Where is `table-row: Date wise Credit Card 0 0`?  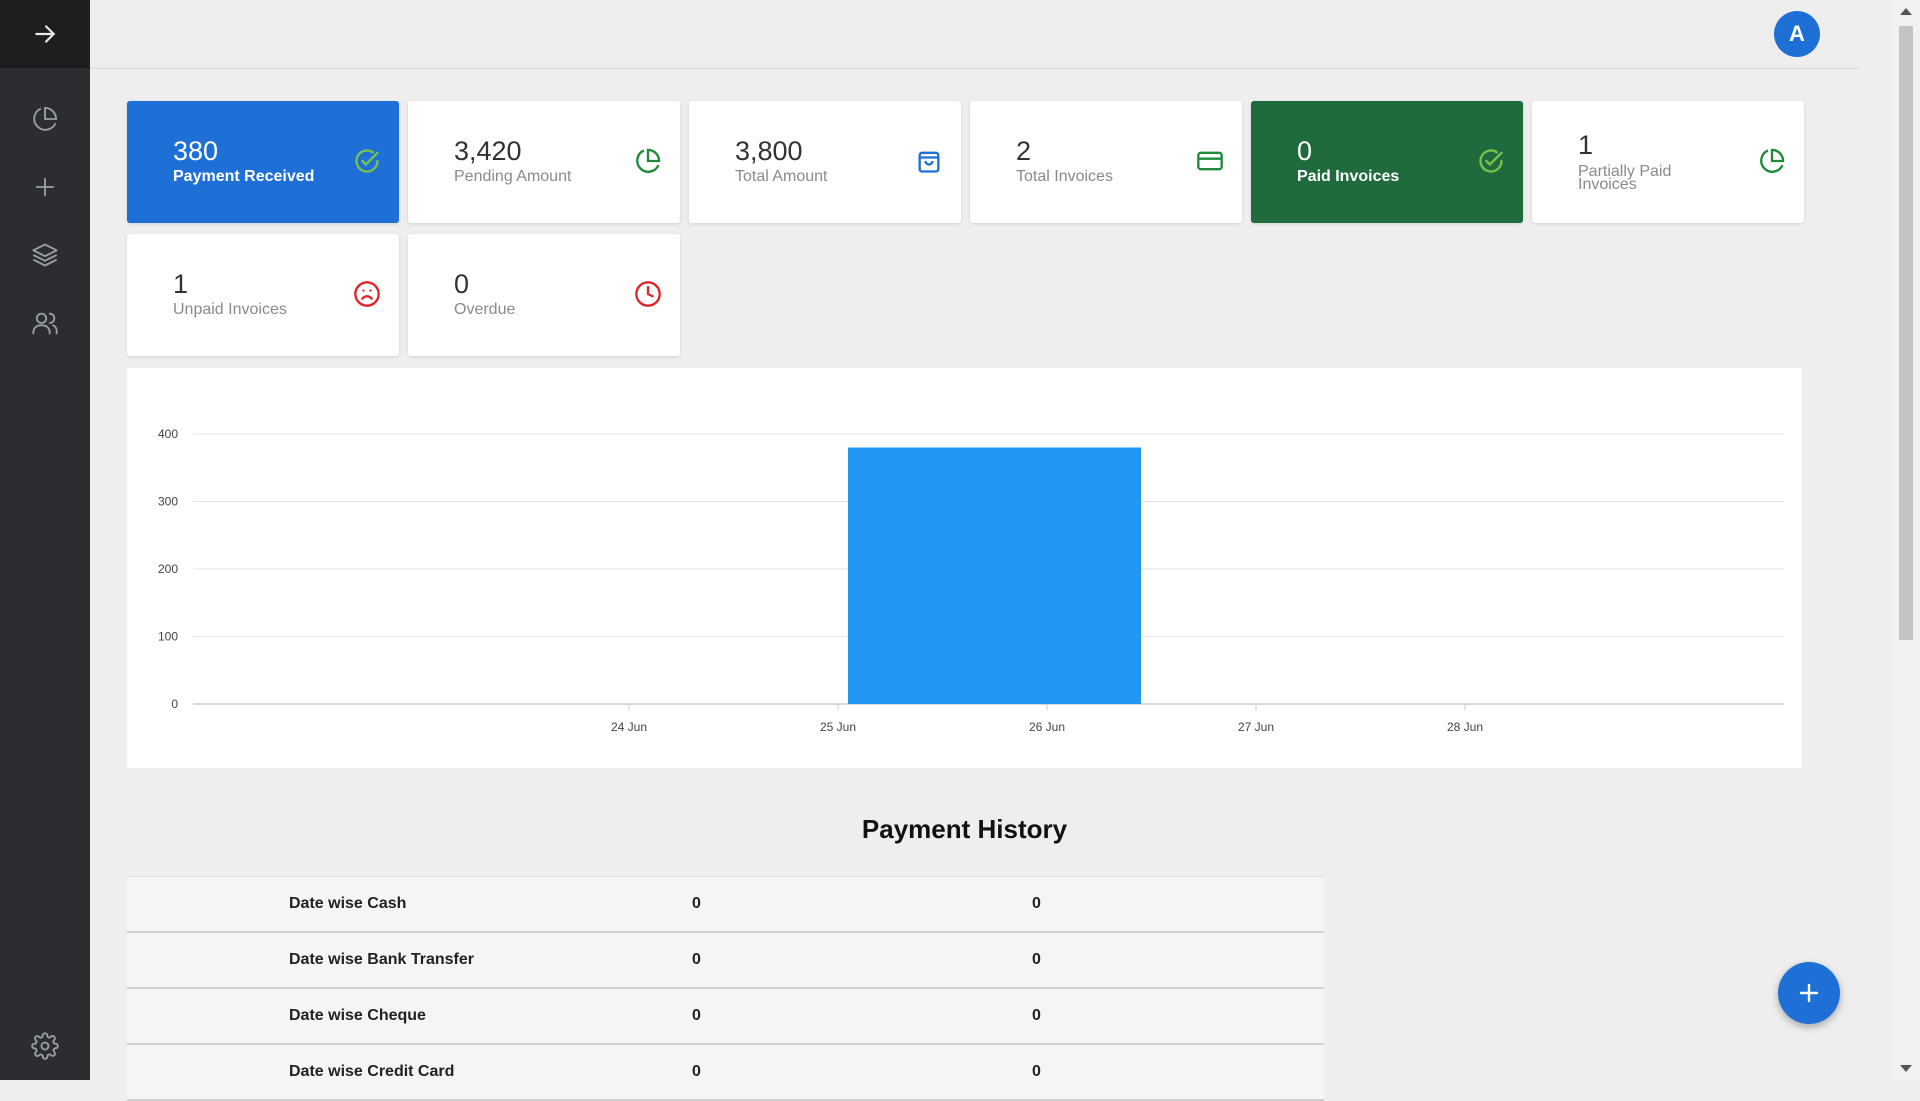 table-row: Date wise Credit Card 0 0 is located at coordinates (725, 1073).